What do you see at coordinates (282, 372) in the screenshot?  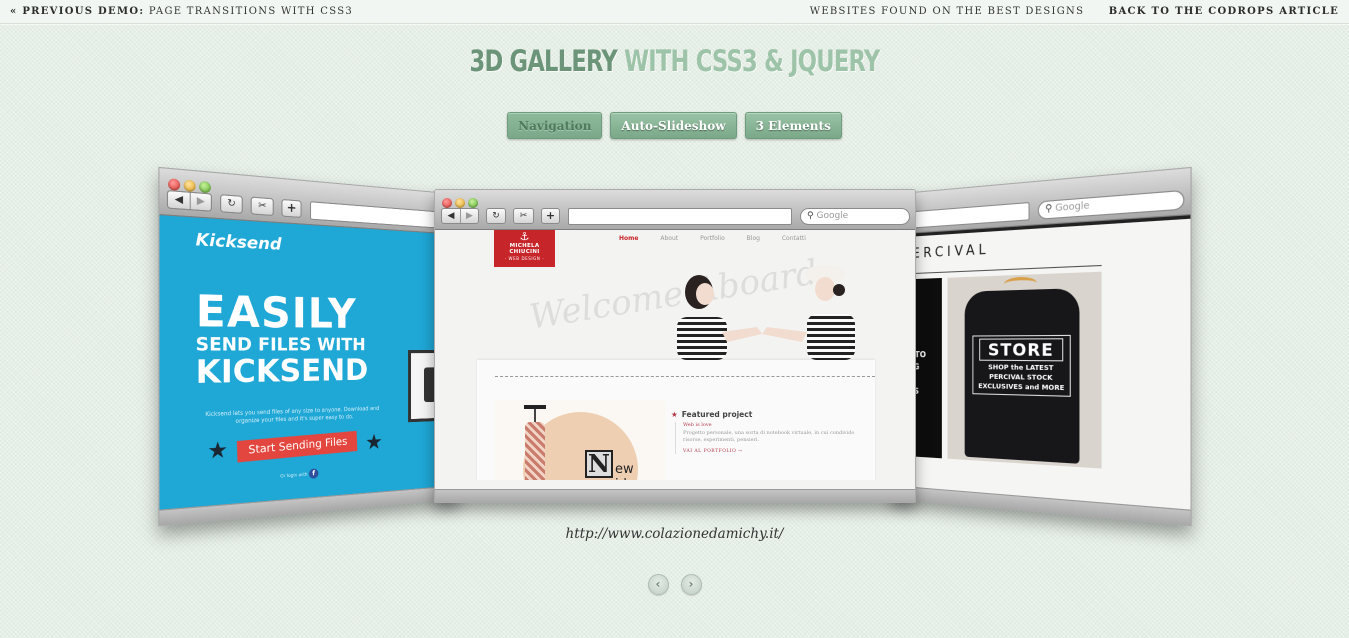 I see `hero-line-3: KICKSEND` at bounding box center [282, 372].